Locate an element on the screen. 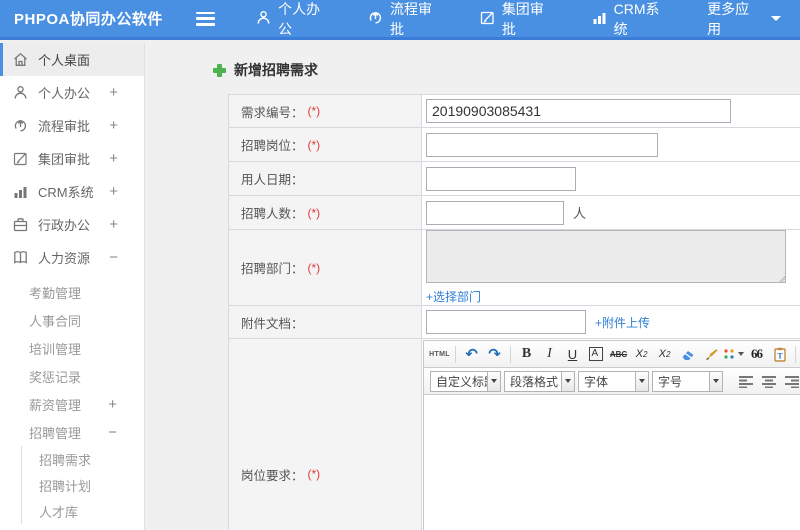 Image resolution: width=800 pixels, height=530 pixels. nav-more-apps: 更多应用 is located at coordinates (744, 19).